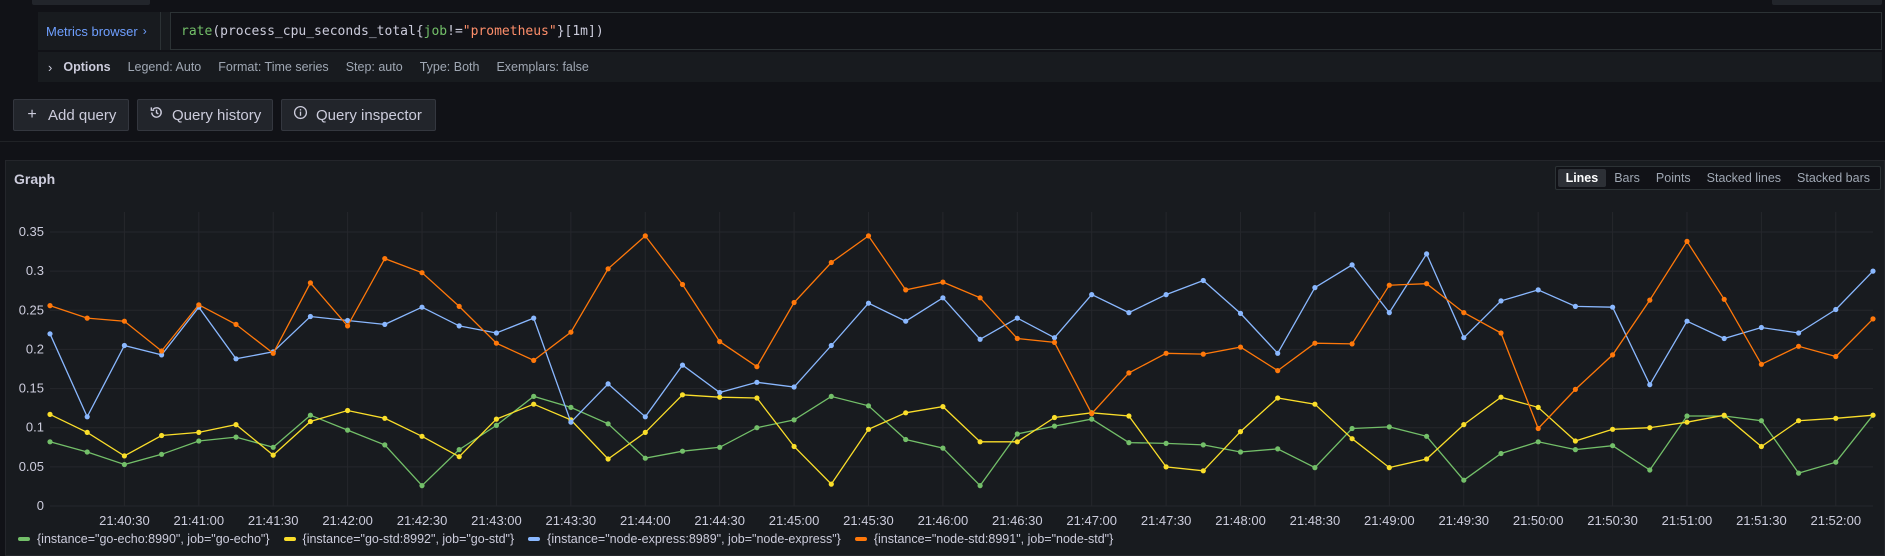 This screenshot has width=1885, height=556. Describe the element at coordinates (124, 520) in the screenshot. I see `x-tick-label: 21:40:30` at that location.